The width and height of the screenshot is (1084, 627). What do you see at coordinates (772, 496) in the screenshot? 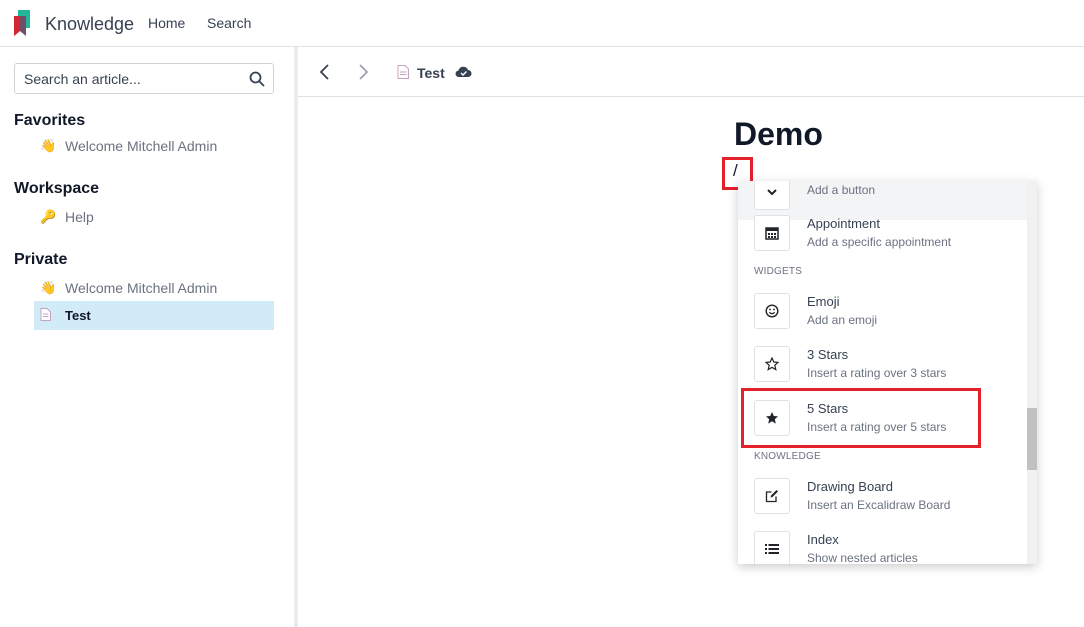
I see `edit-icon` at bounding box center [772, 496].